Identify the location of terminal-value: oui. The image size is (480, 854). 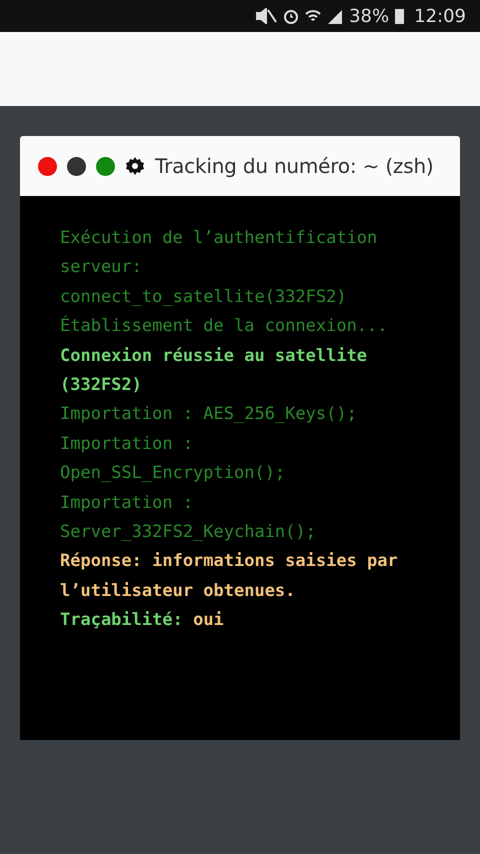
(208, 620).